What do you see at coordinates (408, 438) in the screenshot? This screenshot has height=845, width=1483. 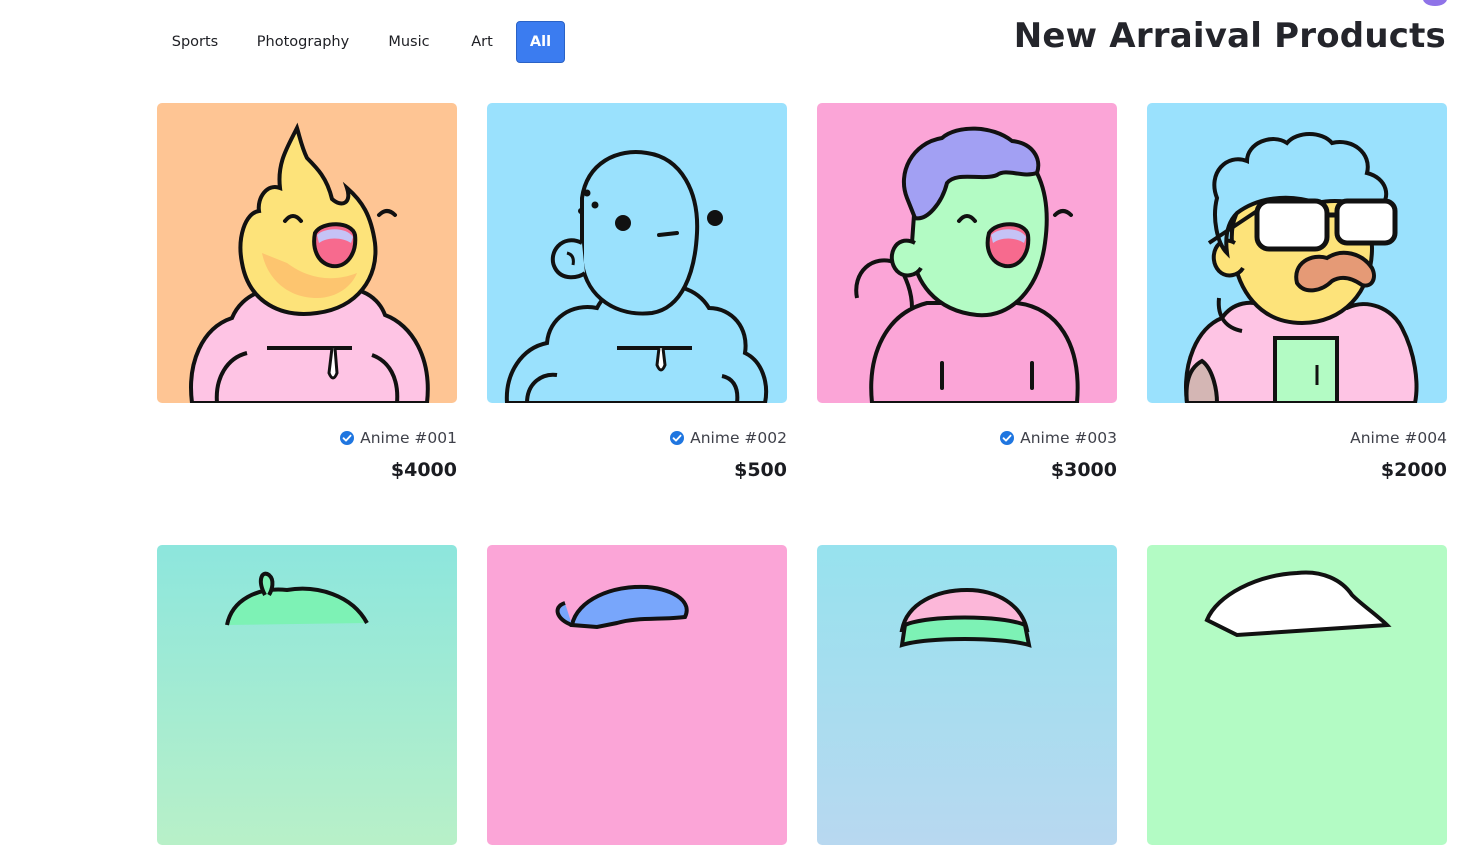 I see `product-name: Anime #001` at bounding box center [408, 438].